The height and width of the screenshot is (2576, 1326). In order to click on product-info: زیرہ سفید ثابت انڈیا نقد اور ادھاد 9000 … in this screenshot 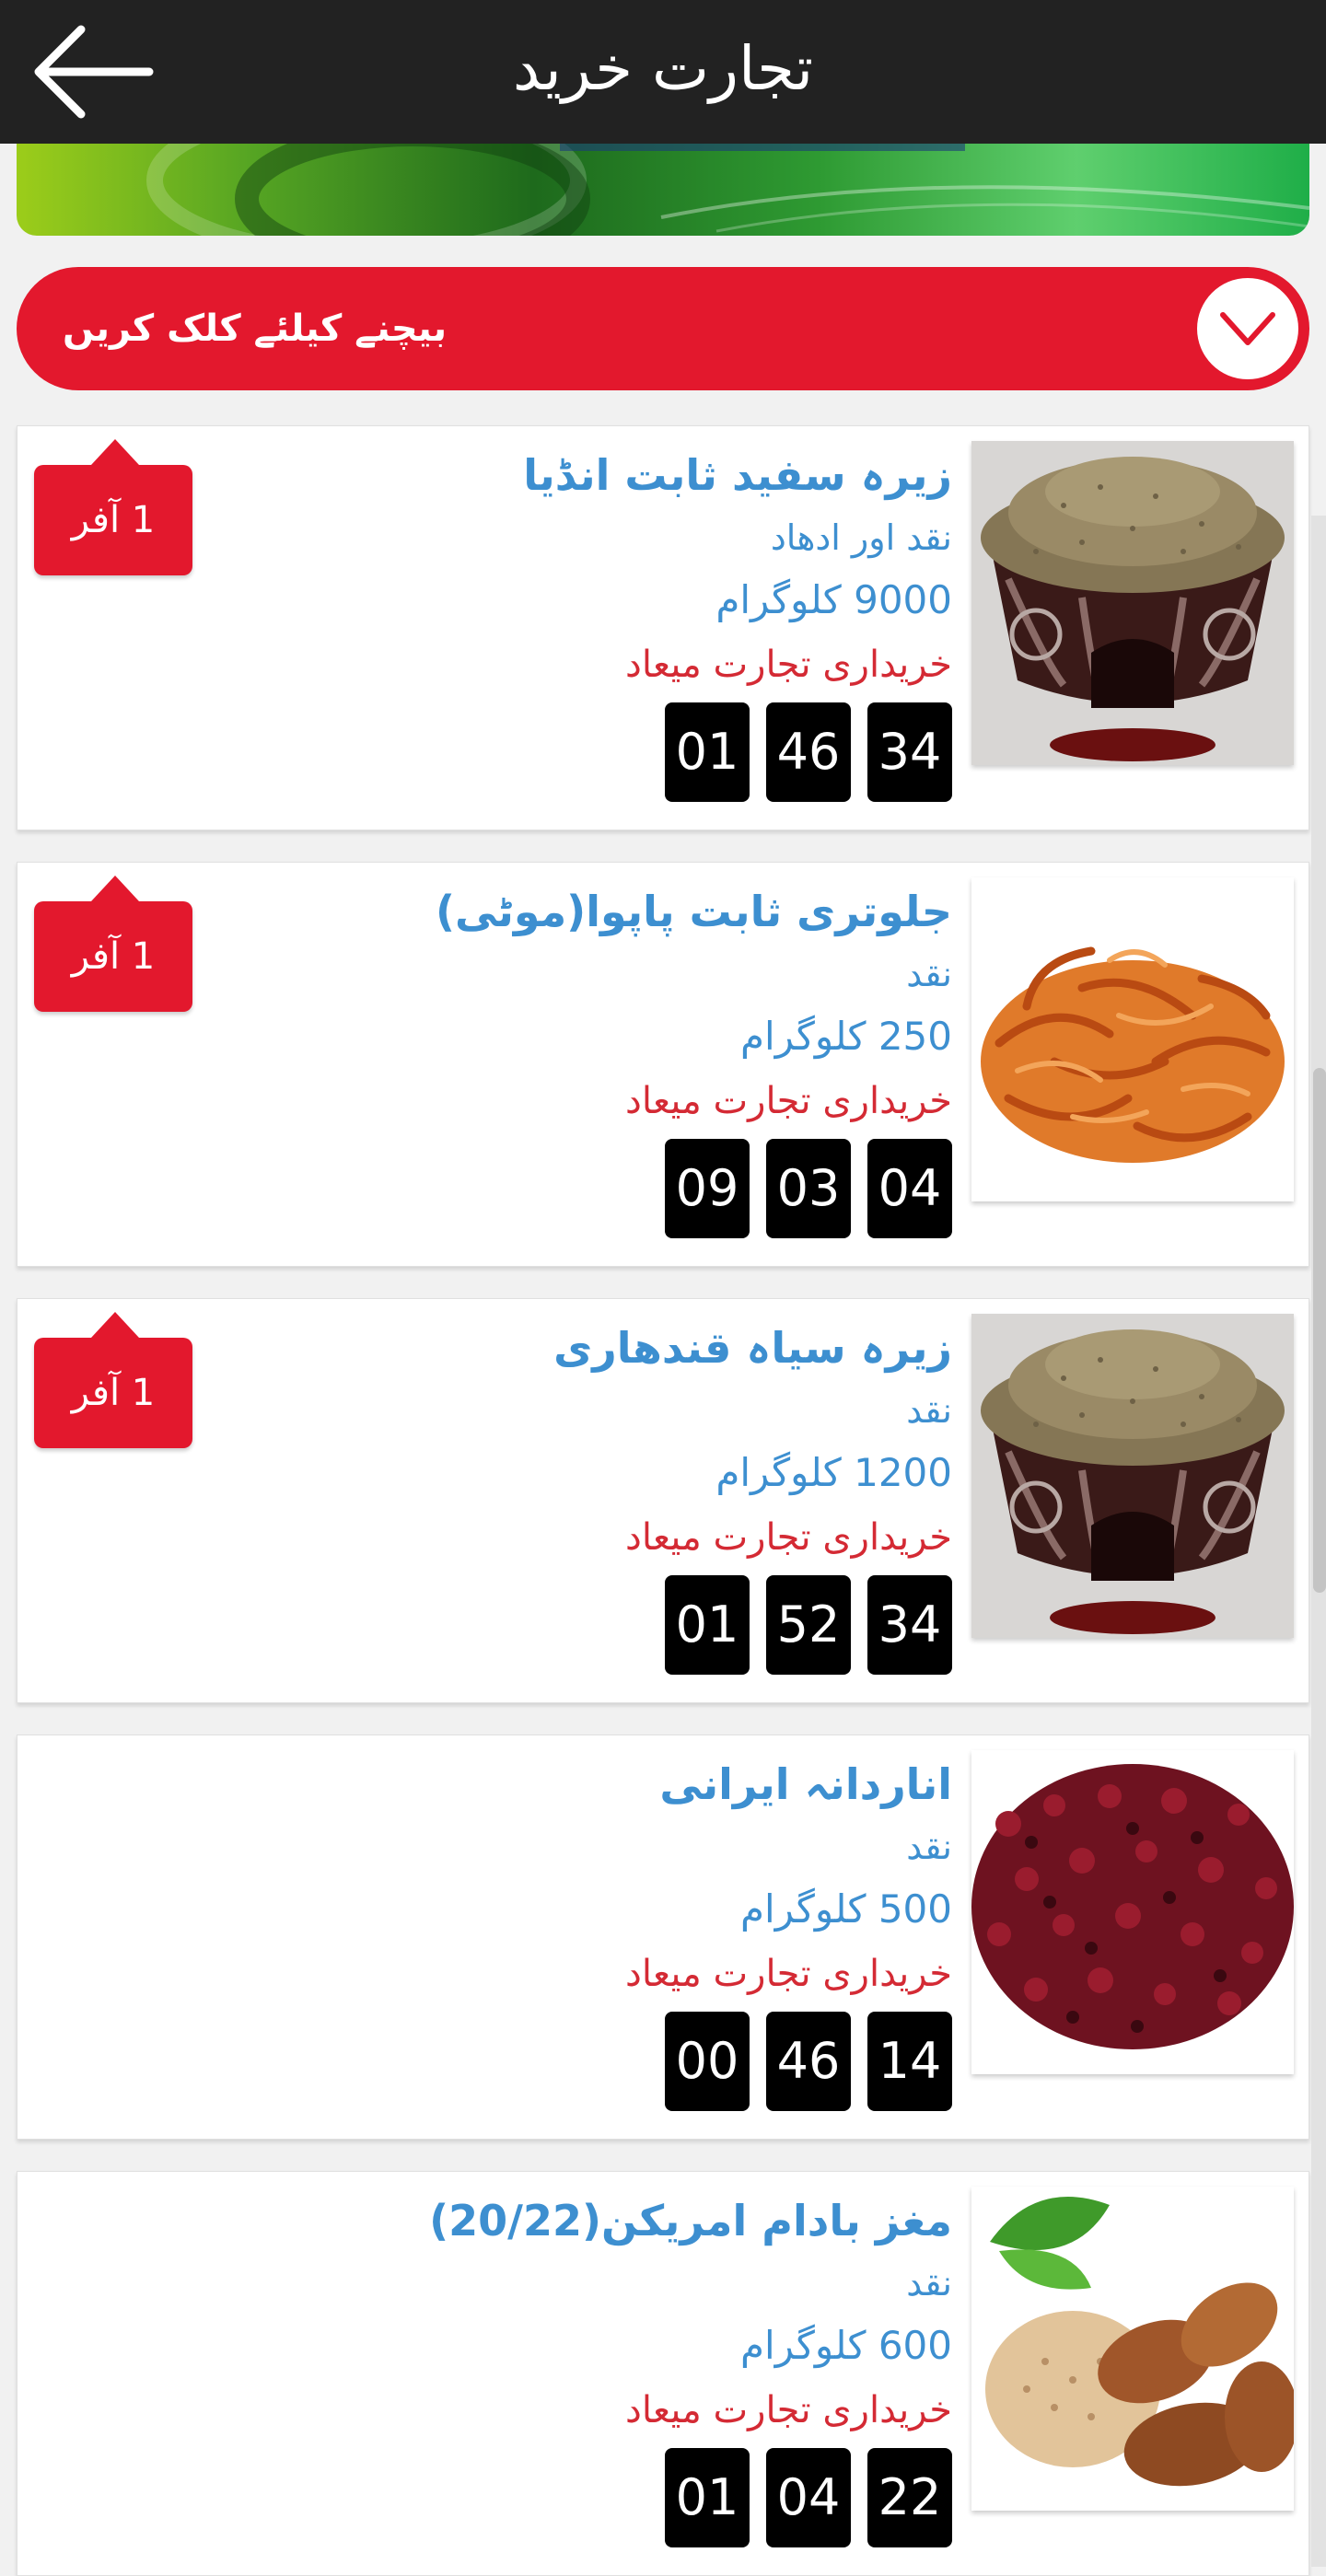, I will do `click(583, 570)`.